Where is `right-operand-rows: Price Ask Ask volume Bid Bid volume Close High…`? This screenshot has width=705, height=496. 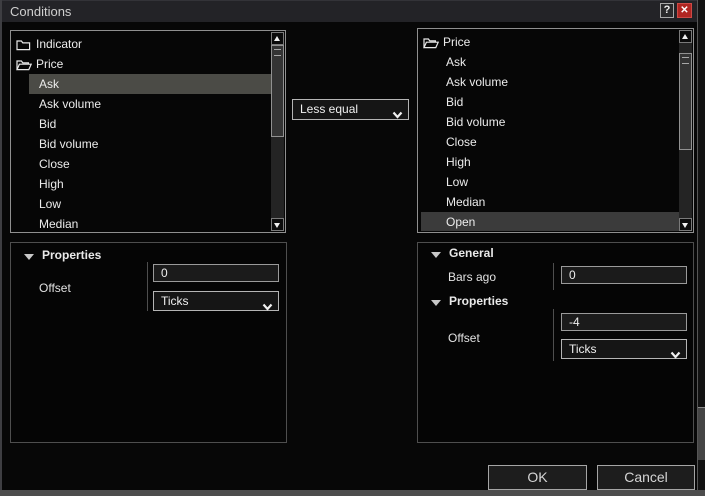
right-operand-rows: Price Ask Ask volume Bid Bid volume Close High… is located at coordinates (549, 130).